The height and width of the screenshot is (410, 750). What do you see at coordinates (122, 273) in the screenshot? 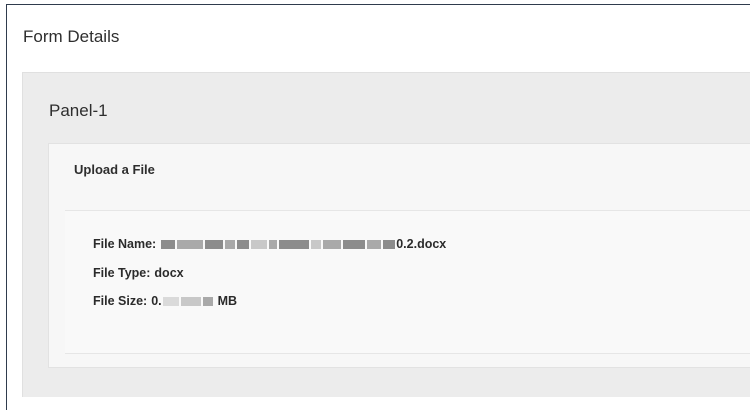
I see `file-type-label: File Type:` at bounding box center [122, 273].